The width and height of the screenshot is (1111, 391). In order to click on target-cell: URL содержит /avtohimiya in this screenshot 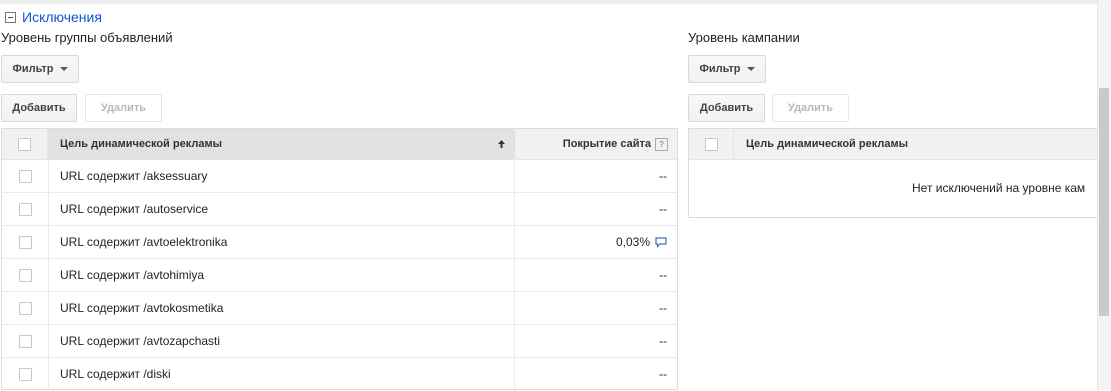, I will do `click(132, 275)`.